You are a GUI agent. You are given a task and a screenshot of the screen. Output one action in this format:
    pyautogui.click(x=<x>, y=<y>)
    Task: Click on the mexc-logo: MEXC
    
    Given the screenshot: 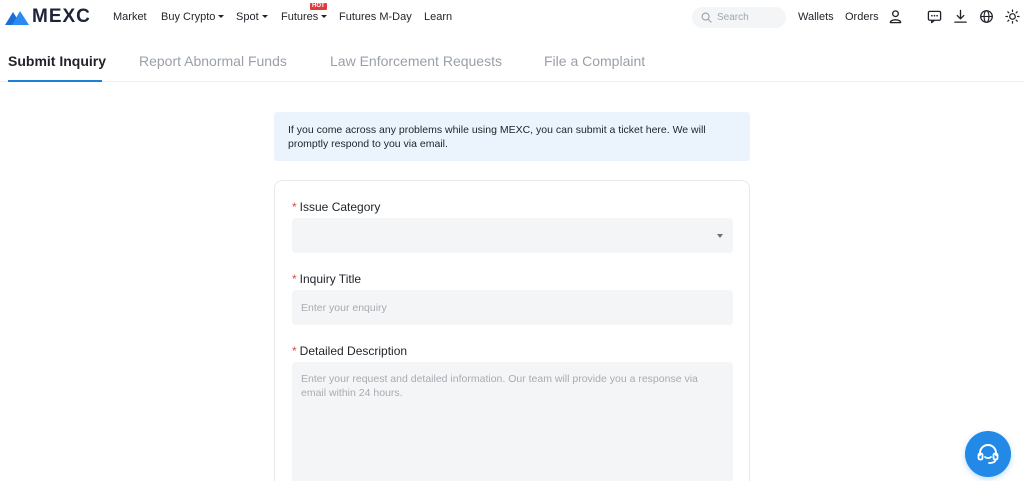 What is the action you would take?
    pyautogui.click(x=48, y=16)
    